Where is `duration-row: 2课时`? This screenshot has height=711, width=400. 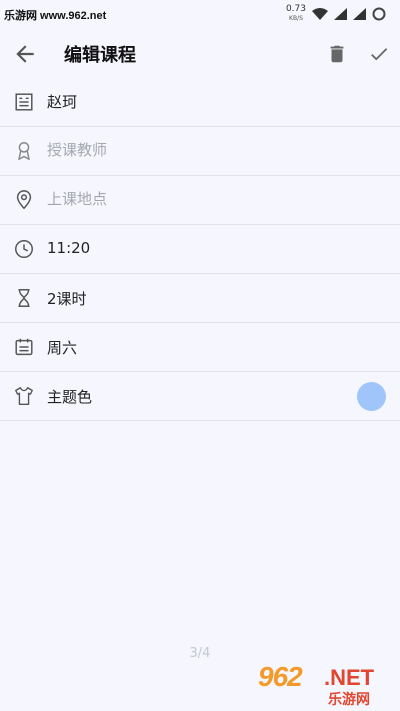
duration-row: 2课时 is located at coordinates (200, 298).